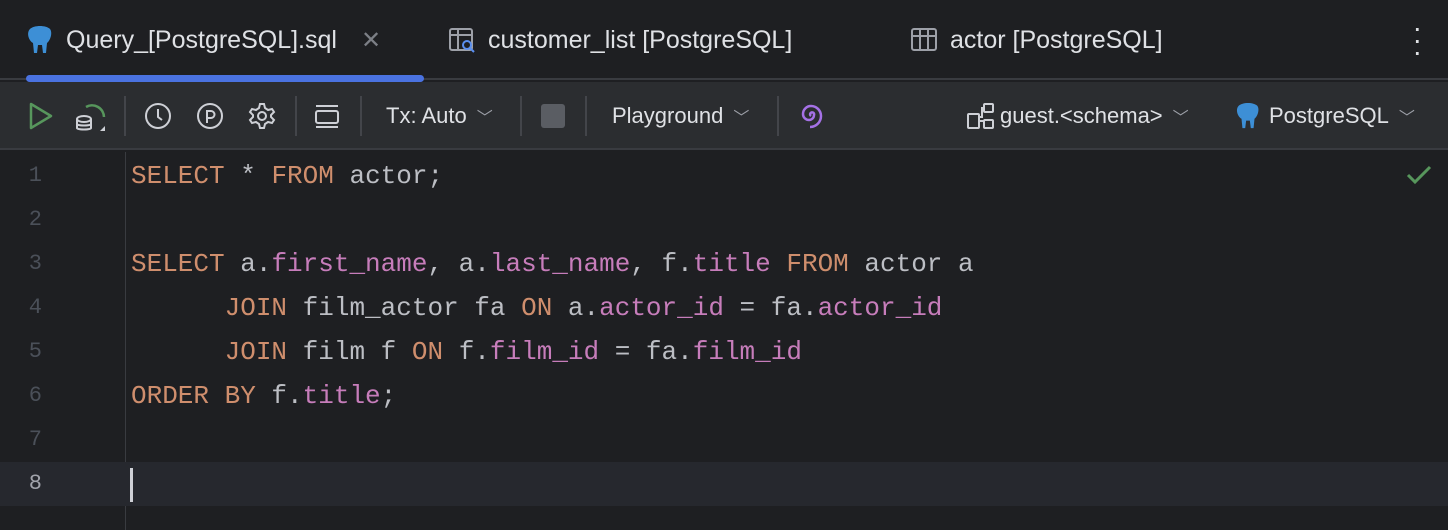 Image resolution: width=1448 pixels, height=530 pixels. I want to click on more-options-icon: · · ·, so click(1417, 40).